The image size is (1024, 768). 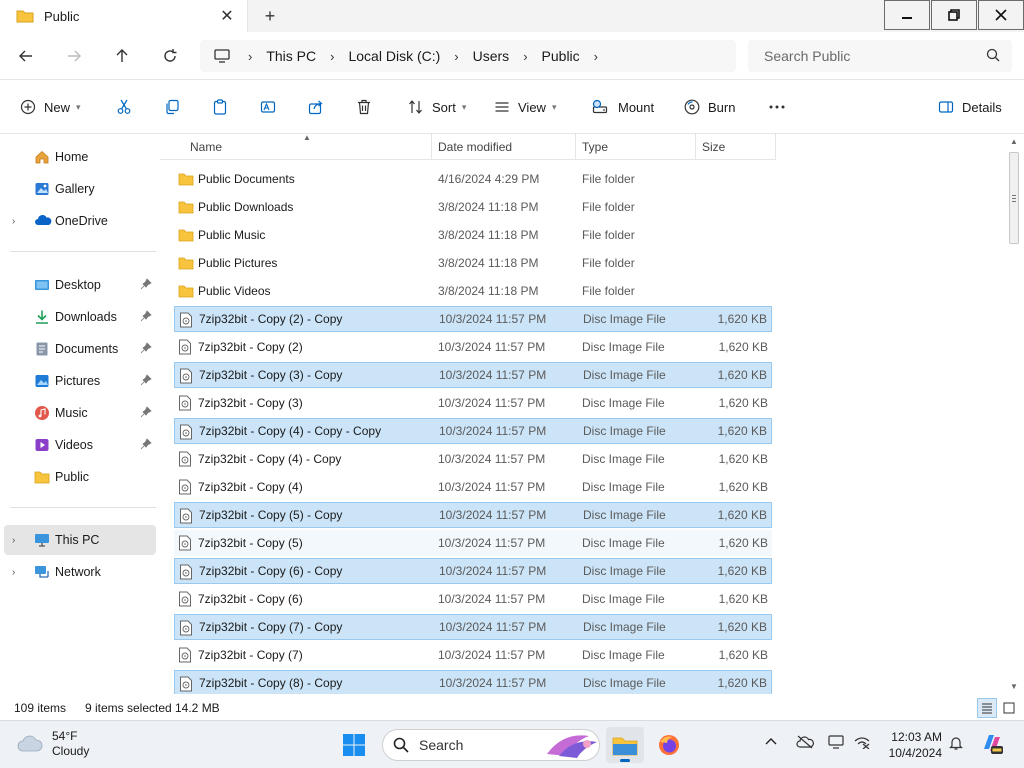 I want to click on scroll-thumb, so click(x=1014, y=198).